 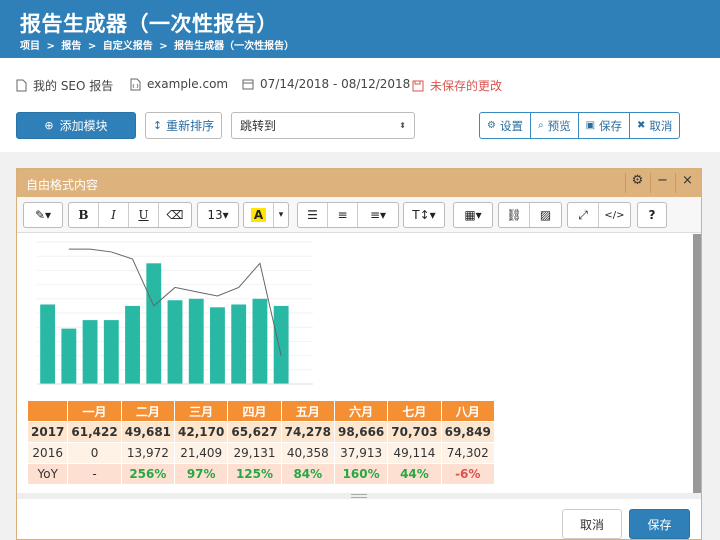 I want to click on table-cell: 2016, so click(x=47, y=453).